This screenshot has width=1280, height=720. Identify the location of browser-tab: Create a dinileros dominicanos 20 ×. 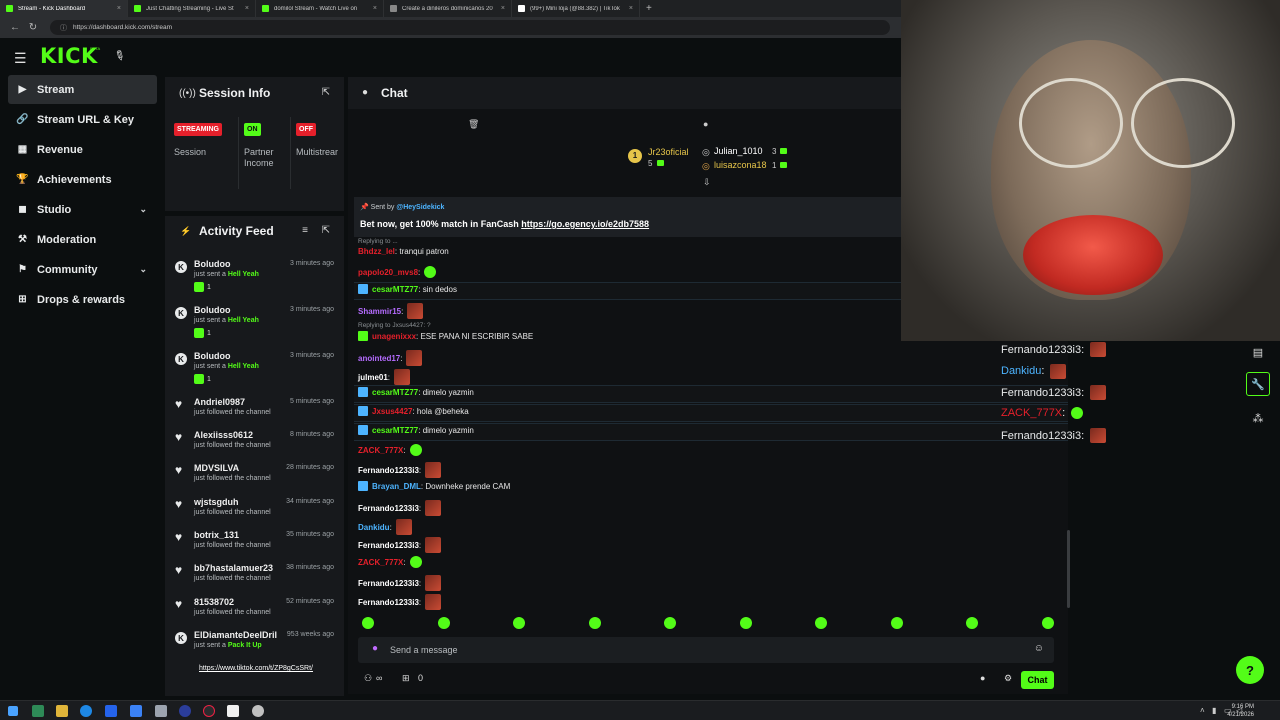
(448, 8).